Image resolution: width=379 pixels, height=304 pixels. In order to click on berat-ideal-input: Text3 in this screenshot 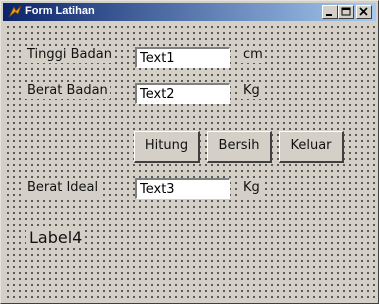, I will do `click(182, 188)`.